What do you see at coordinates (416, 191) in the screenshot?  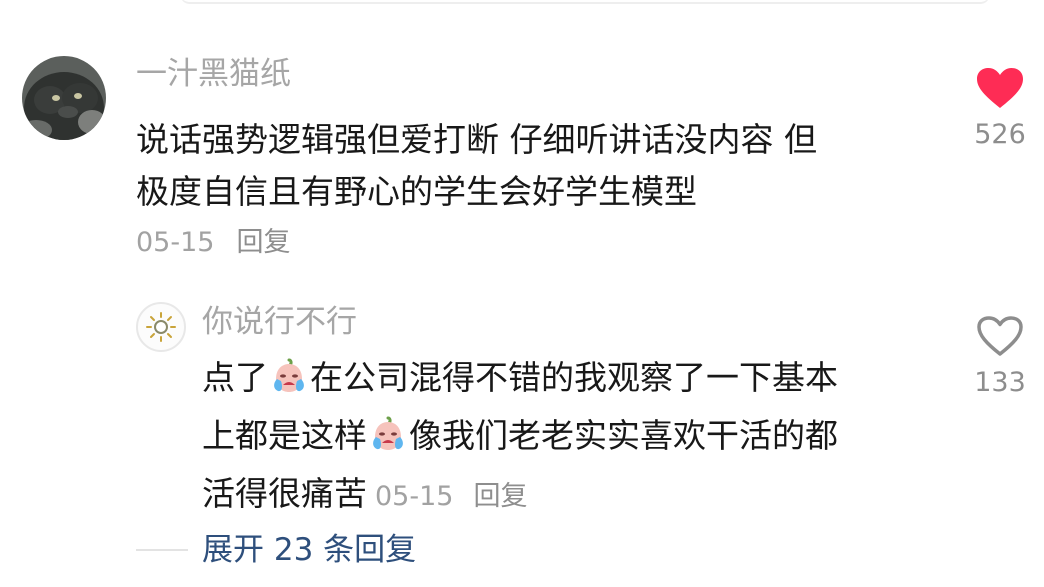 I see `comment-text-line: 极度自信且有野心的学生会好学生模型` at bounding box center [416, 191].